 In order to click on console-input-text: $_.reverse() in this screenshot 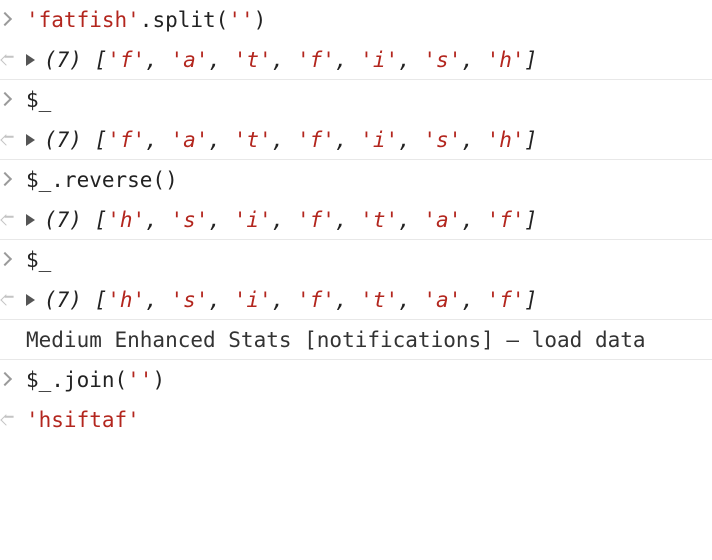, I will do `click(102, 180)`.